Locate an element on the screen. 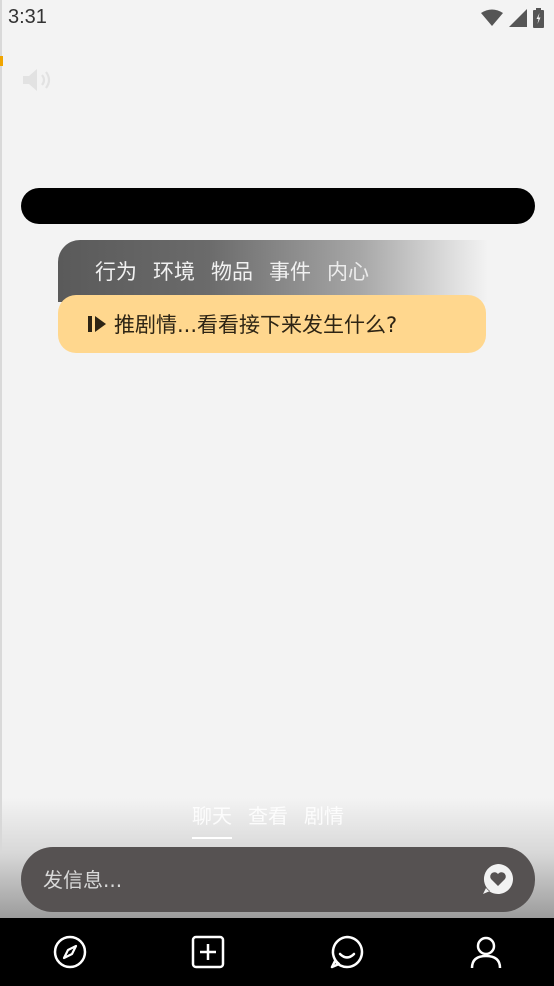  wifi-icon is located at coordinates (492, 17).